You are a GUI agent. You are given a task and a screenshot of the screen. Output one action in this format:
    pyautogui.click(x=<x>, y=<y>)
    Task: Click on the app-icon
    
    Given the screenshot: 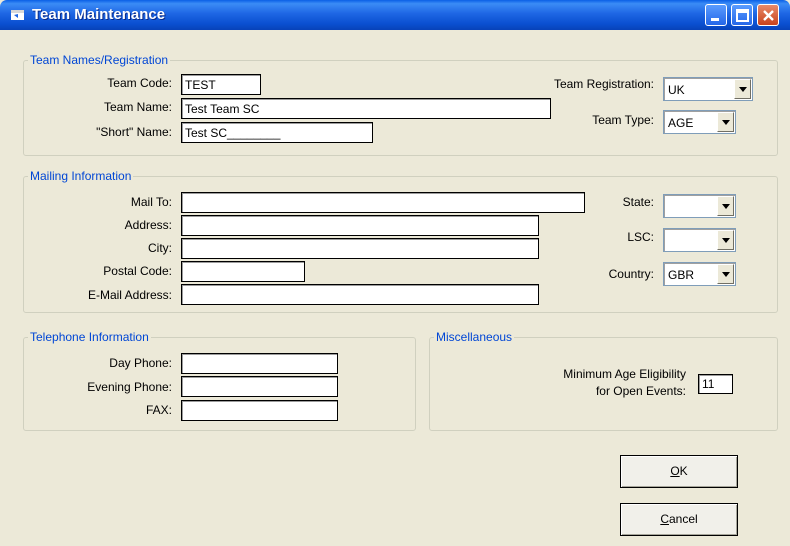 What is the action you would take?
    pyautogui.click(x=17, y=15)
    